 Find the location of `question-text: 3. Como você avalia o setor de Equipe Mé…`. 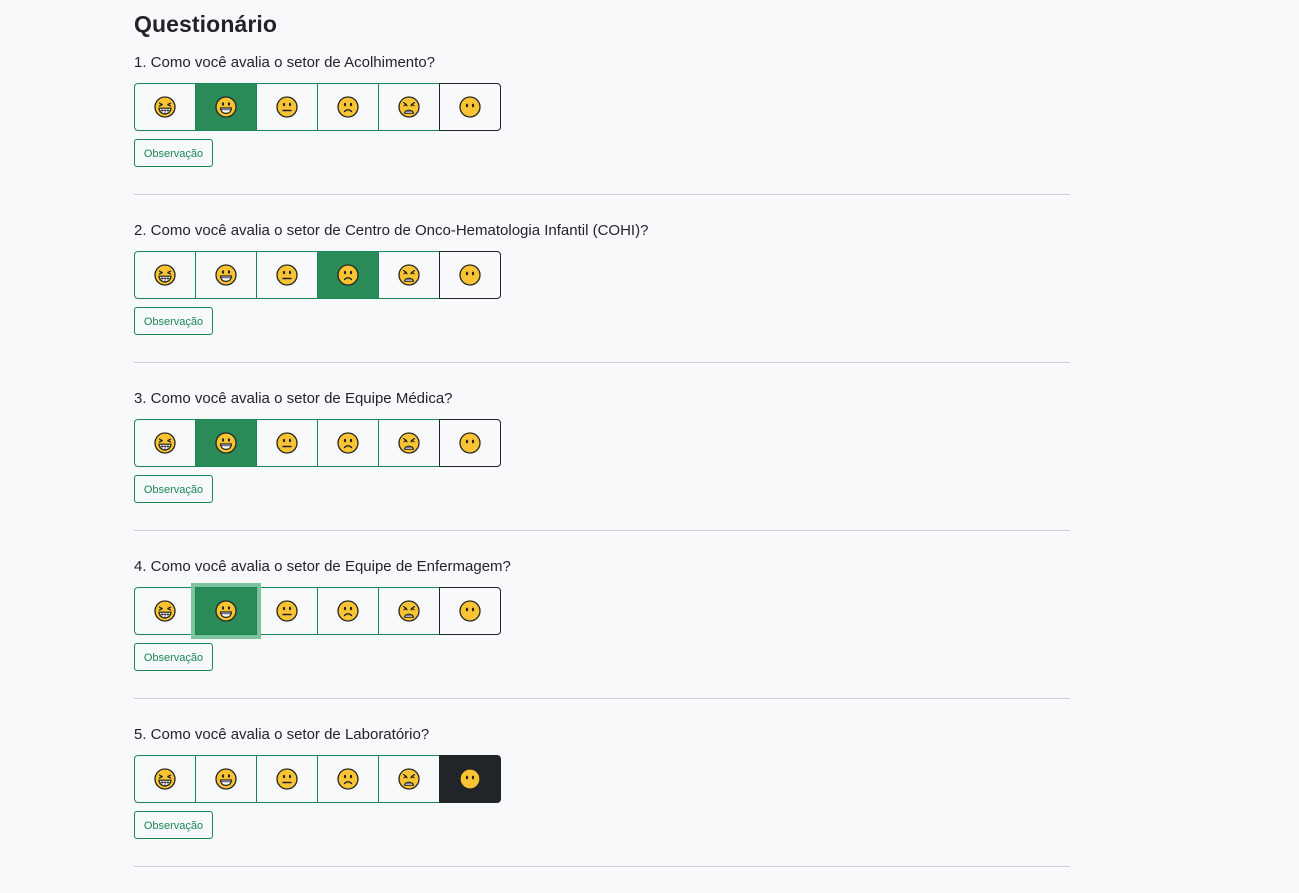

question-text: 3. Como você avalia o setor de Equipe Mé… is located at coordinates (293, 398).